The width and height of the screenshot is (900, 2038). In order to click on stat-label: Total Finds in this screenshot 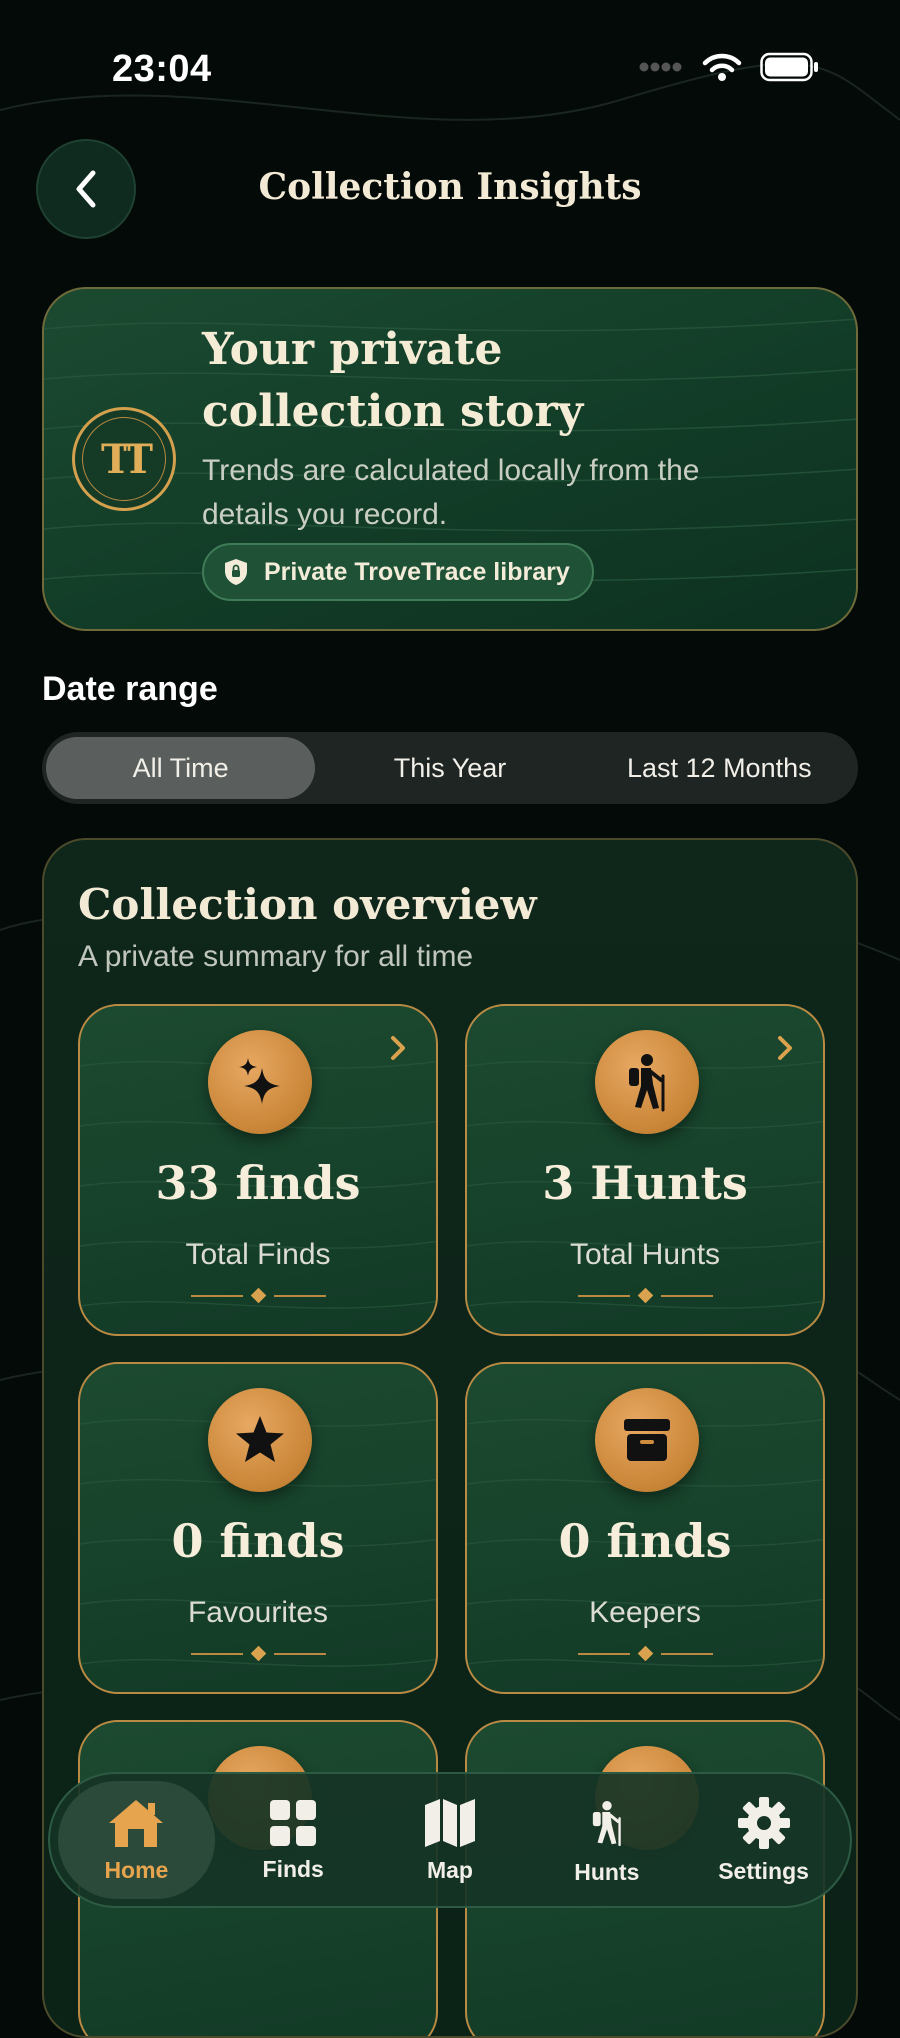, I will do `click(258, 1254)`.